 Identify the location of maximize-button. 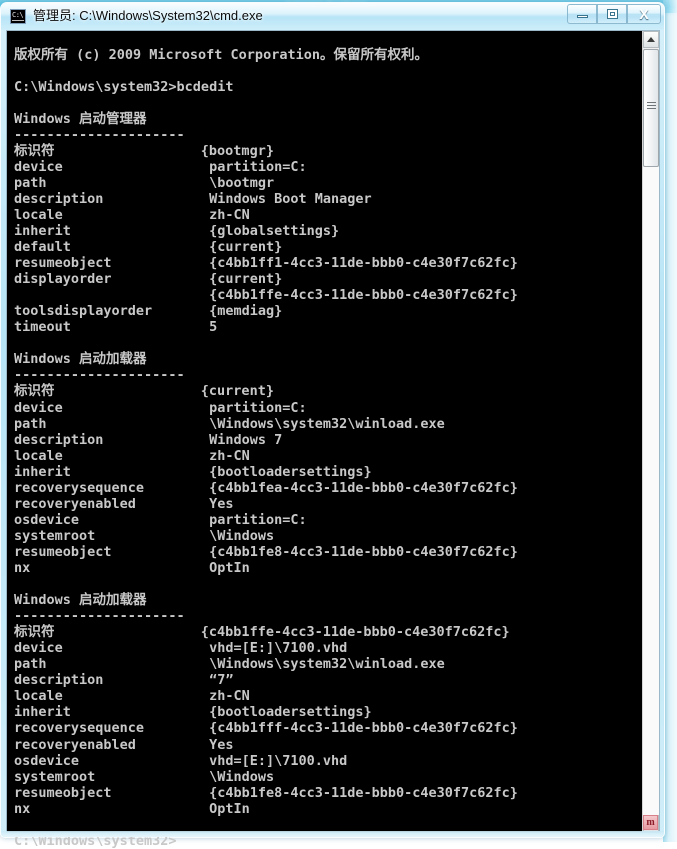
(612, 14).